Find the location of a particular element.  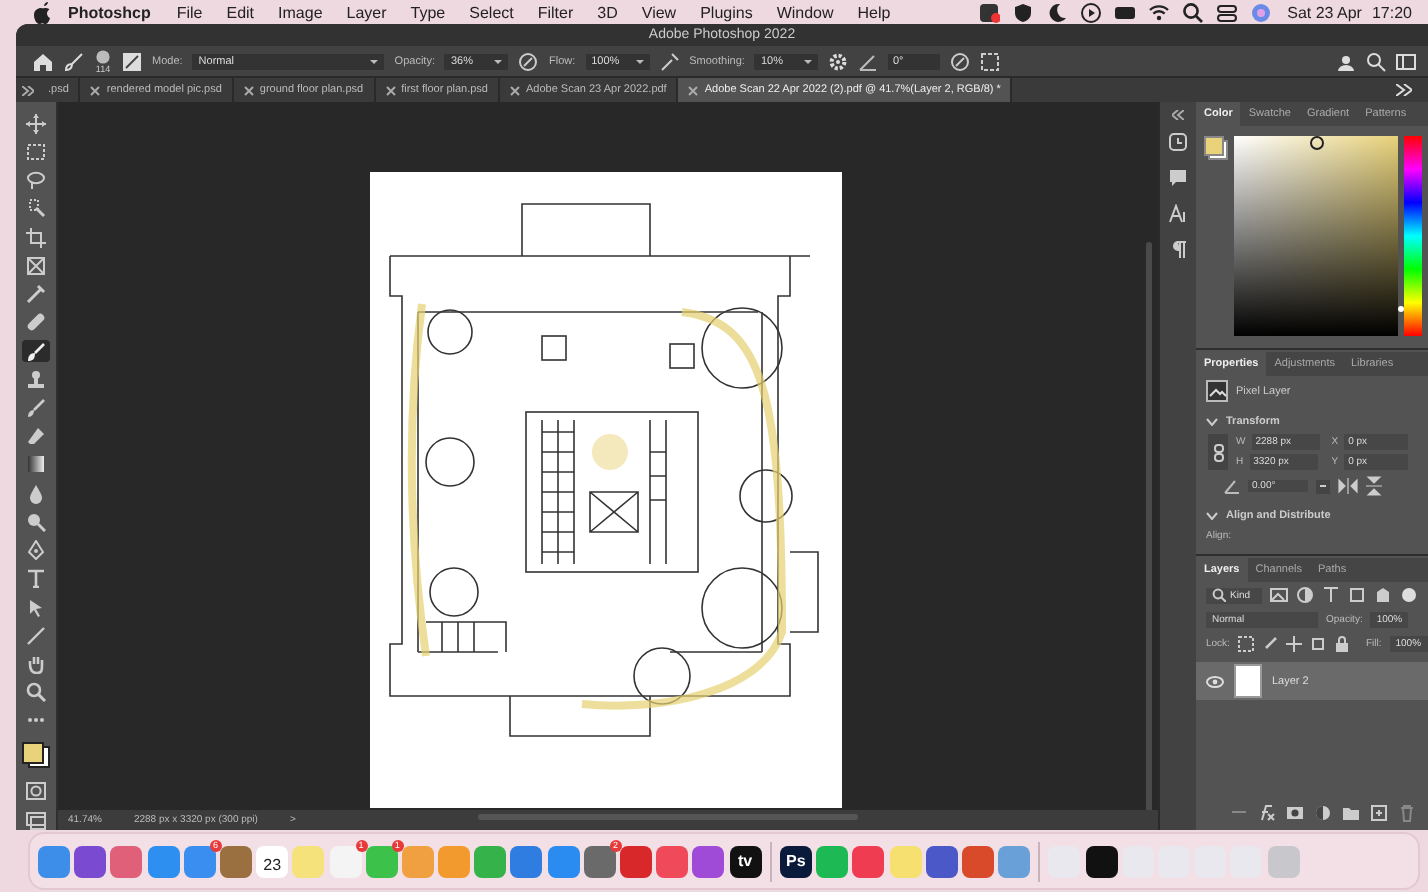

menu-item: Help is located at coordinates (874, 12).